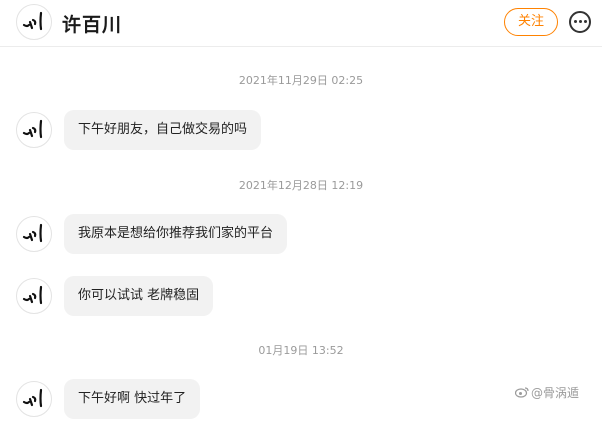 This screenshot has height=427, width=602. I want to click on message-row: 你可以试试 老牌稳固, so click(301, 298).